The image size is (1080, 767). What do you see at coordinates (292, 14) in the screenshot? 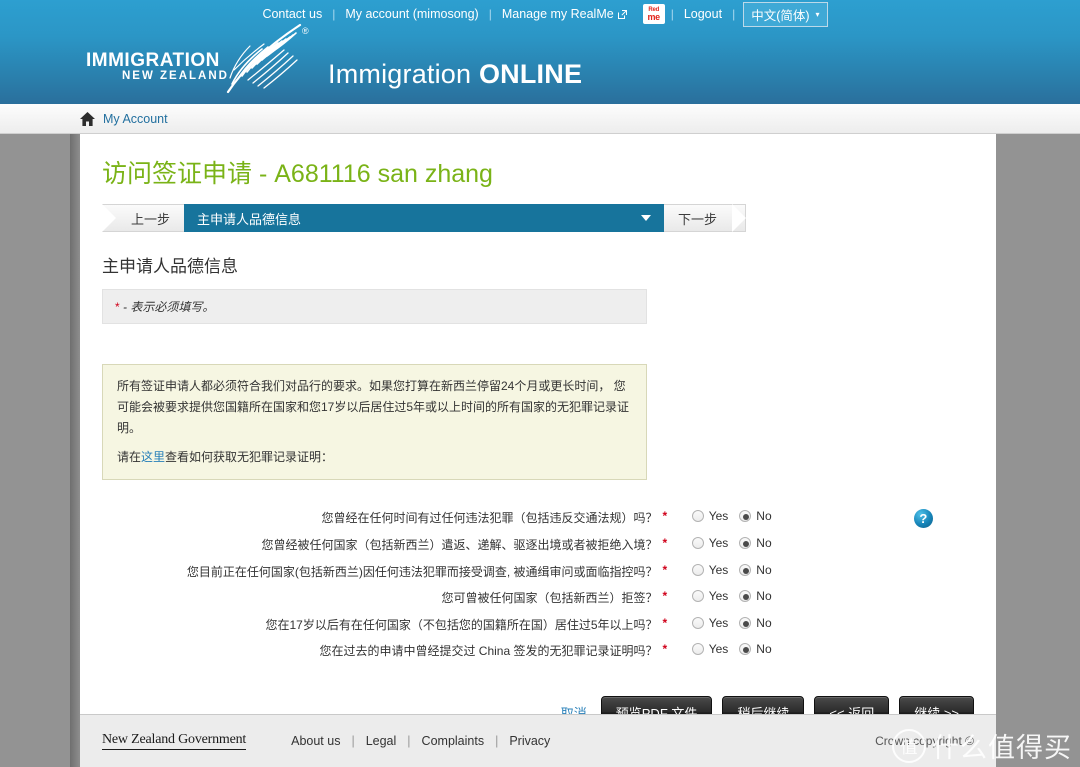
I see `nav-contact-us: Contact us` at bounding box center [292, 14].